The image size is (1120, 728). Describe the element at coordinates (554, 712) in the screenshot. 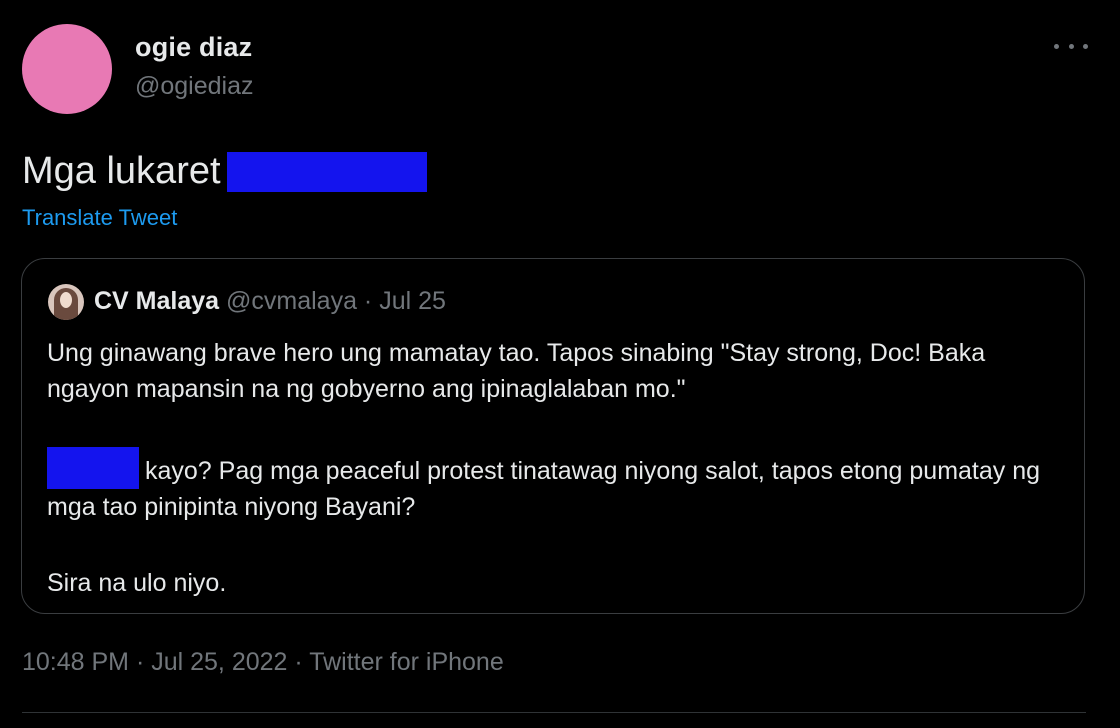

I see `divider` at that location.